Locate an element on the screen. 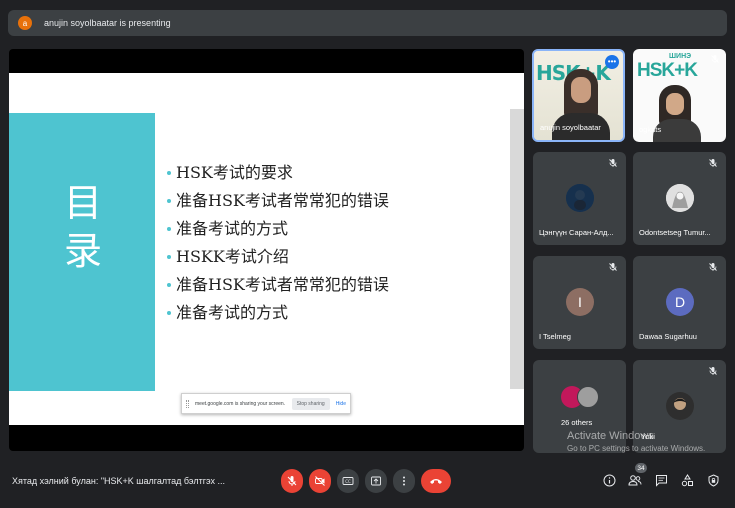  svg-text: CC is located at coordinates (348, 481).